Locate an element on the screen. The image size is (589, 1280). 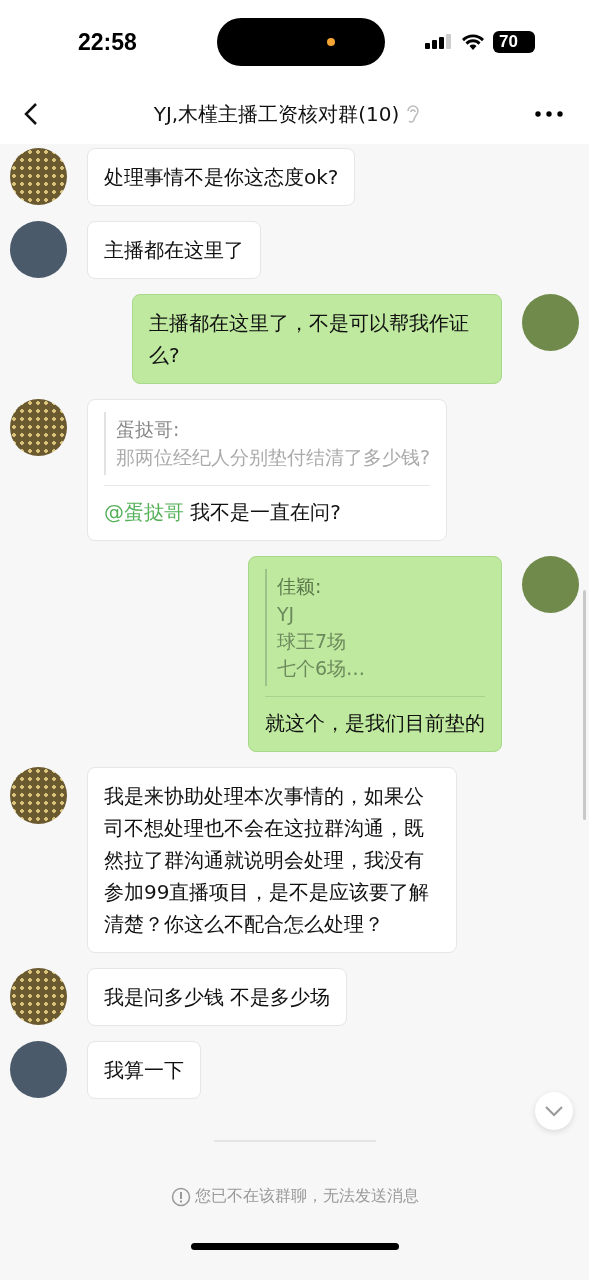
signal-icon is located at coordinates (439, 42).